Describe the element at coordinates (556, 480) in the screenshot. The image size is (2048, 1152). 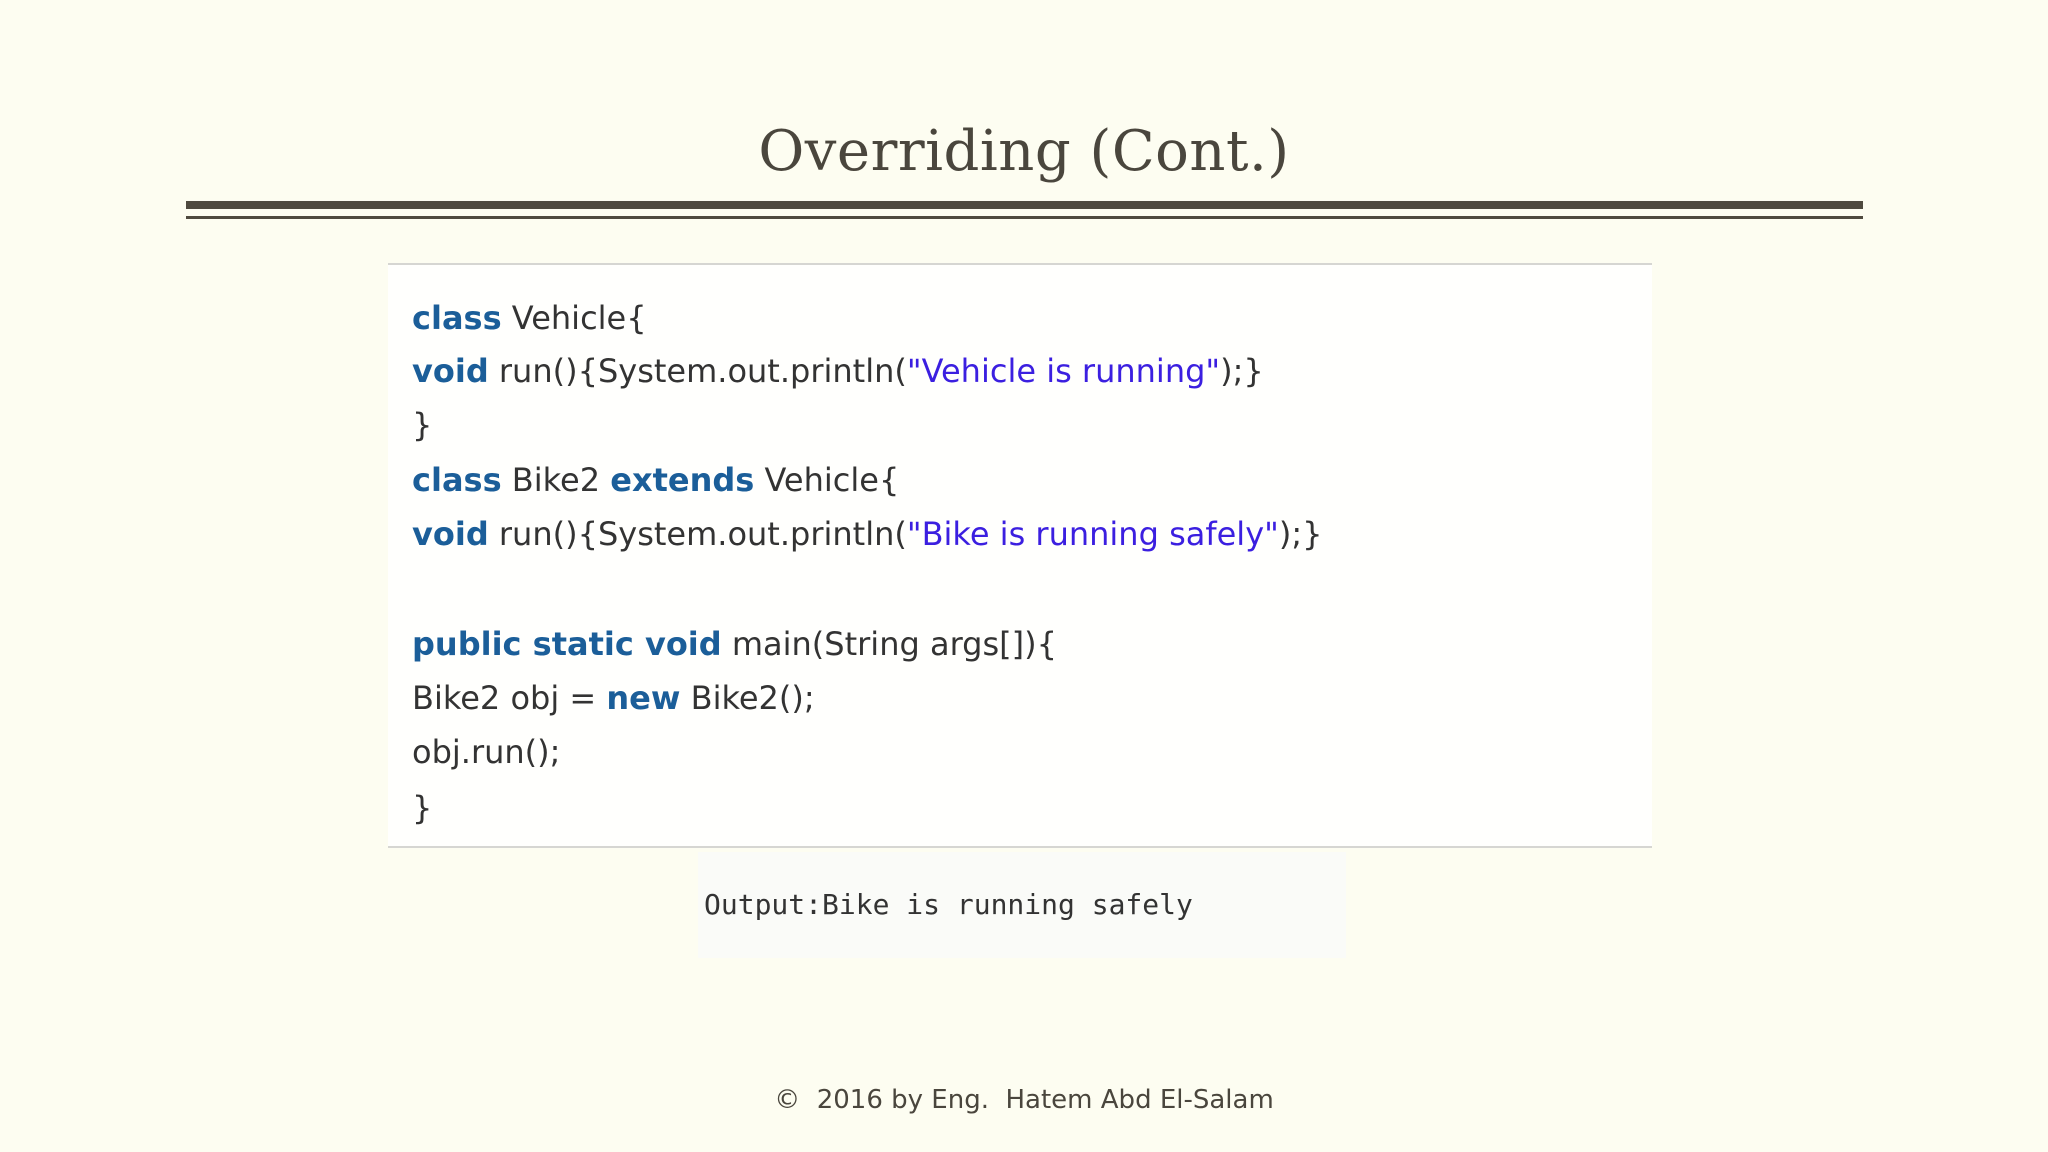
I see `code-text: Bike2` at that location.